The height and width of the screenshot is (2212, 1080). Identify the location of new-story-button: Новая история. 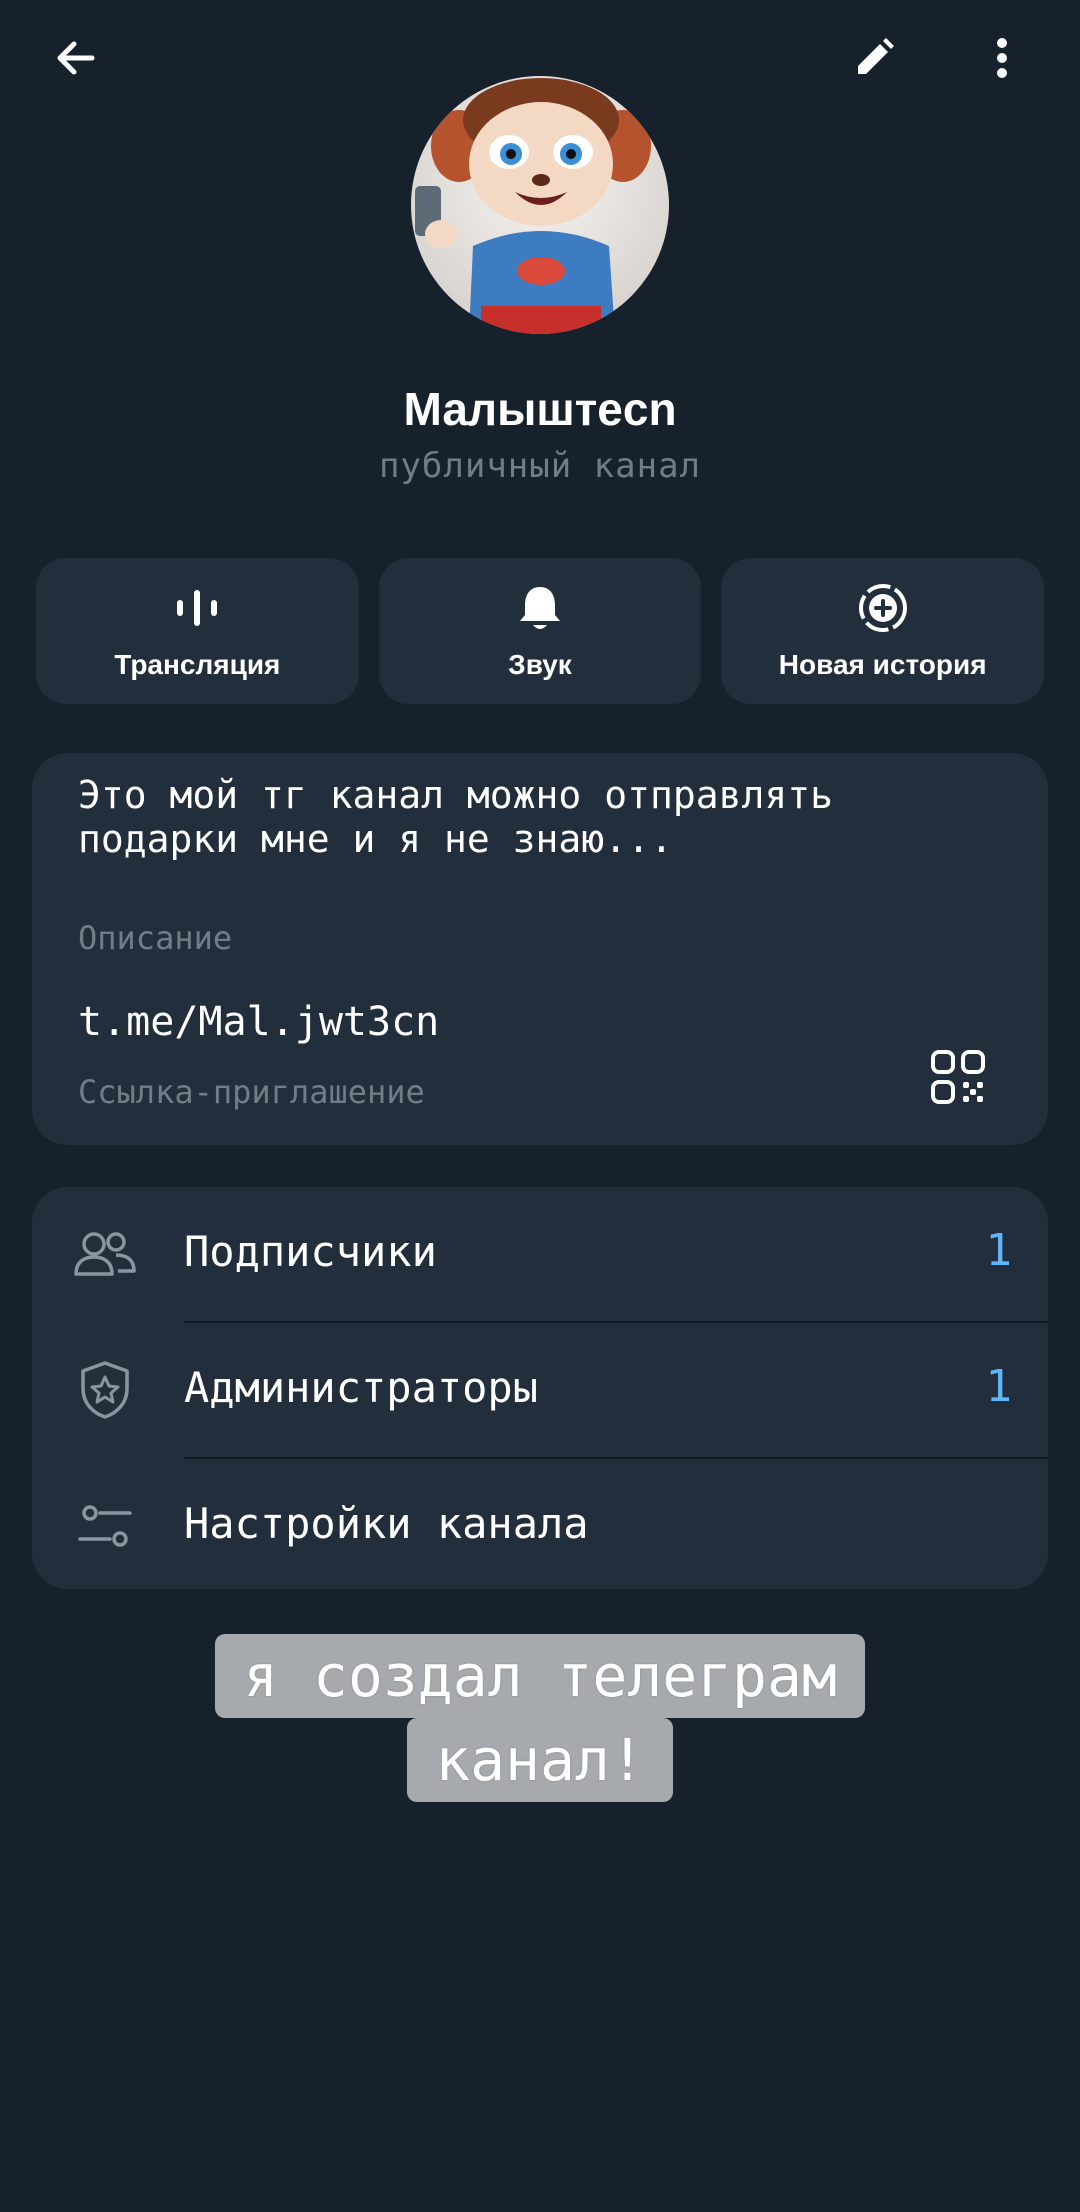
(883, 631).